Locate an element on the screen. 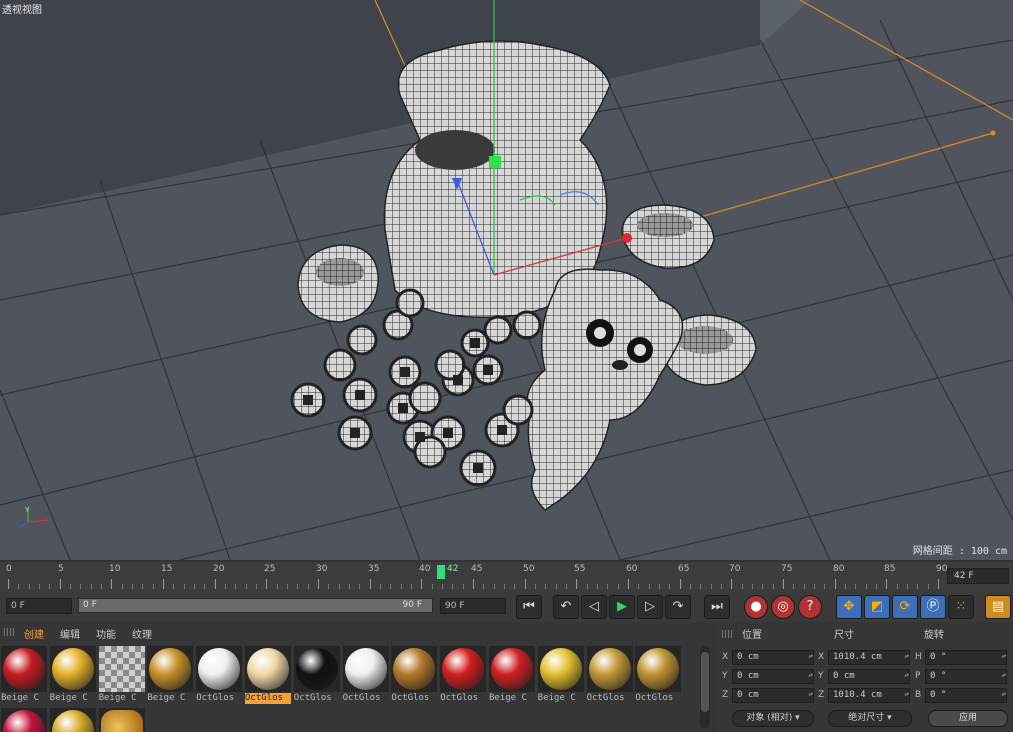 Image resolution: width=1013 pixels, height=732 pixels. grid-spacing-readout: 网格间距 : 100 cm is located at coordinates (959, 551).